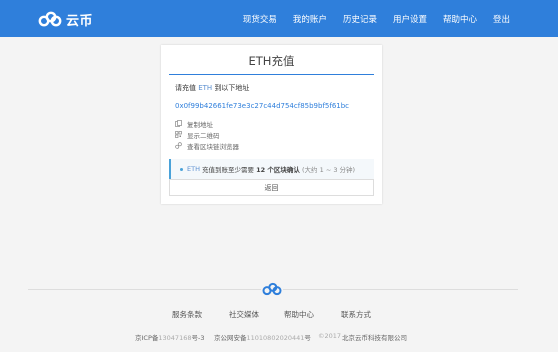  I want to click on bullet-icon, so click(181, 169).